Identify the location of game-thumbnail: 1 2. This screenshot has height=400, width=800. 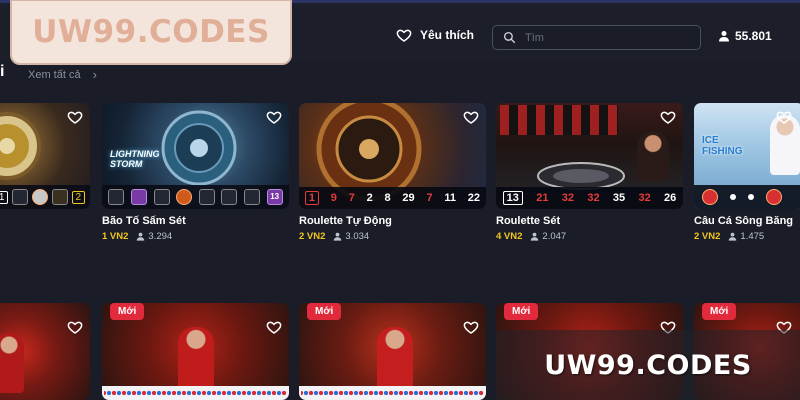
(45, 156).